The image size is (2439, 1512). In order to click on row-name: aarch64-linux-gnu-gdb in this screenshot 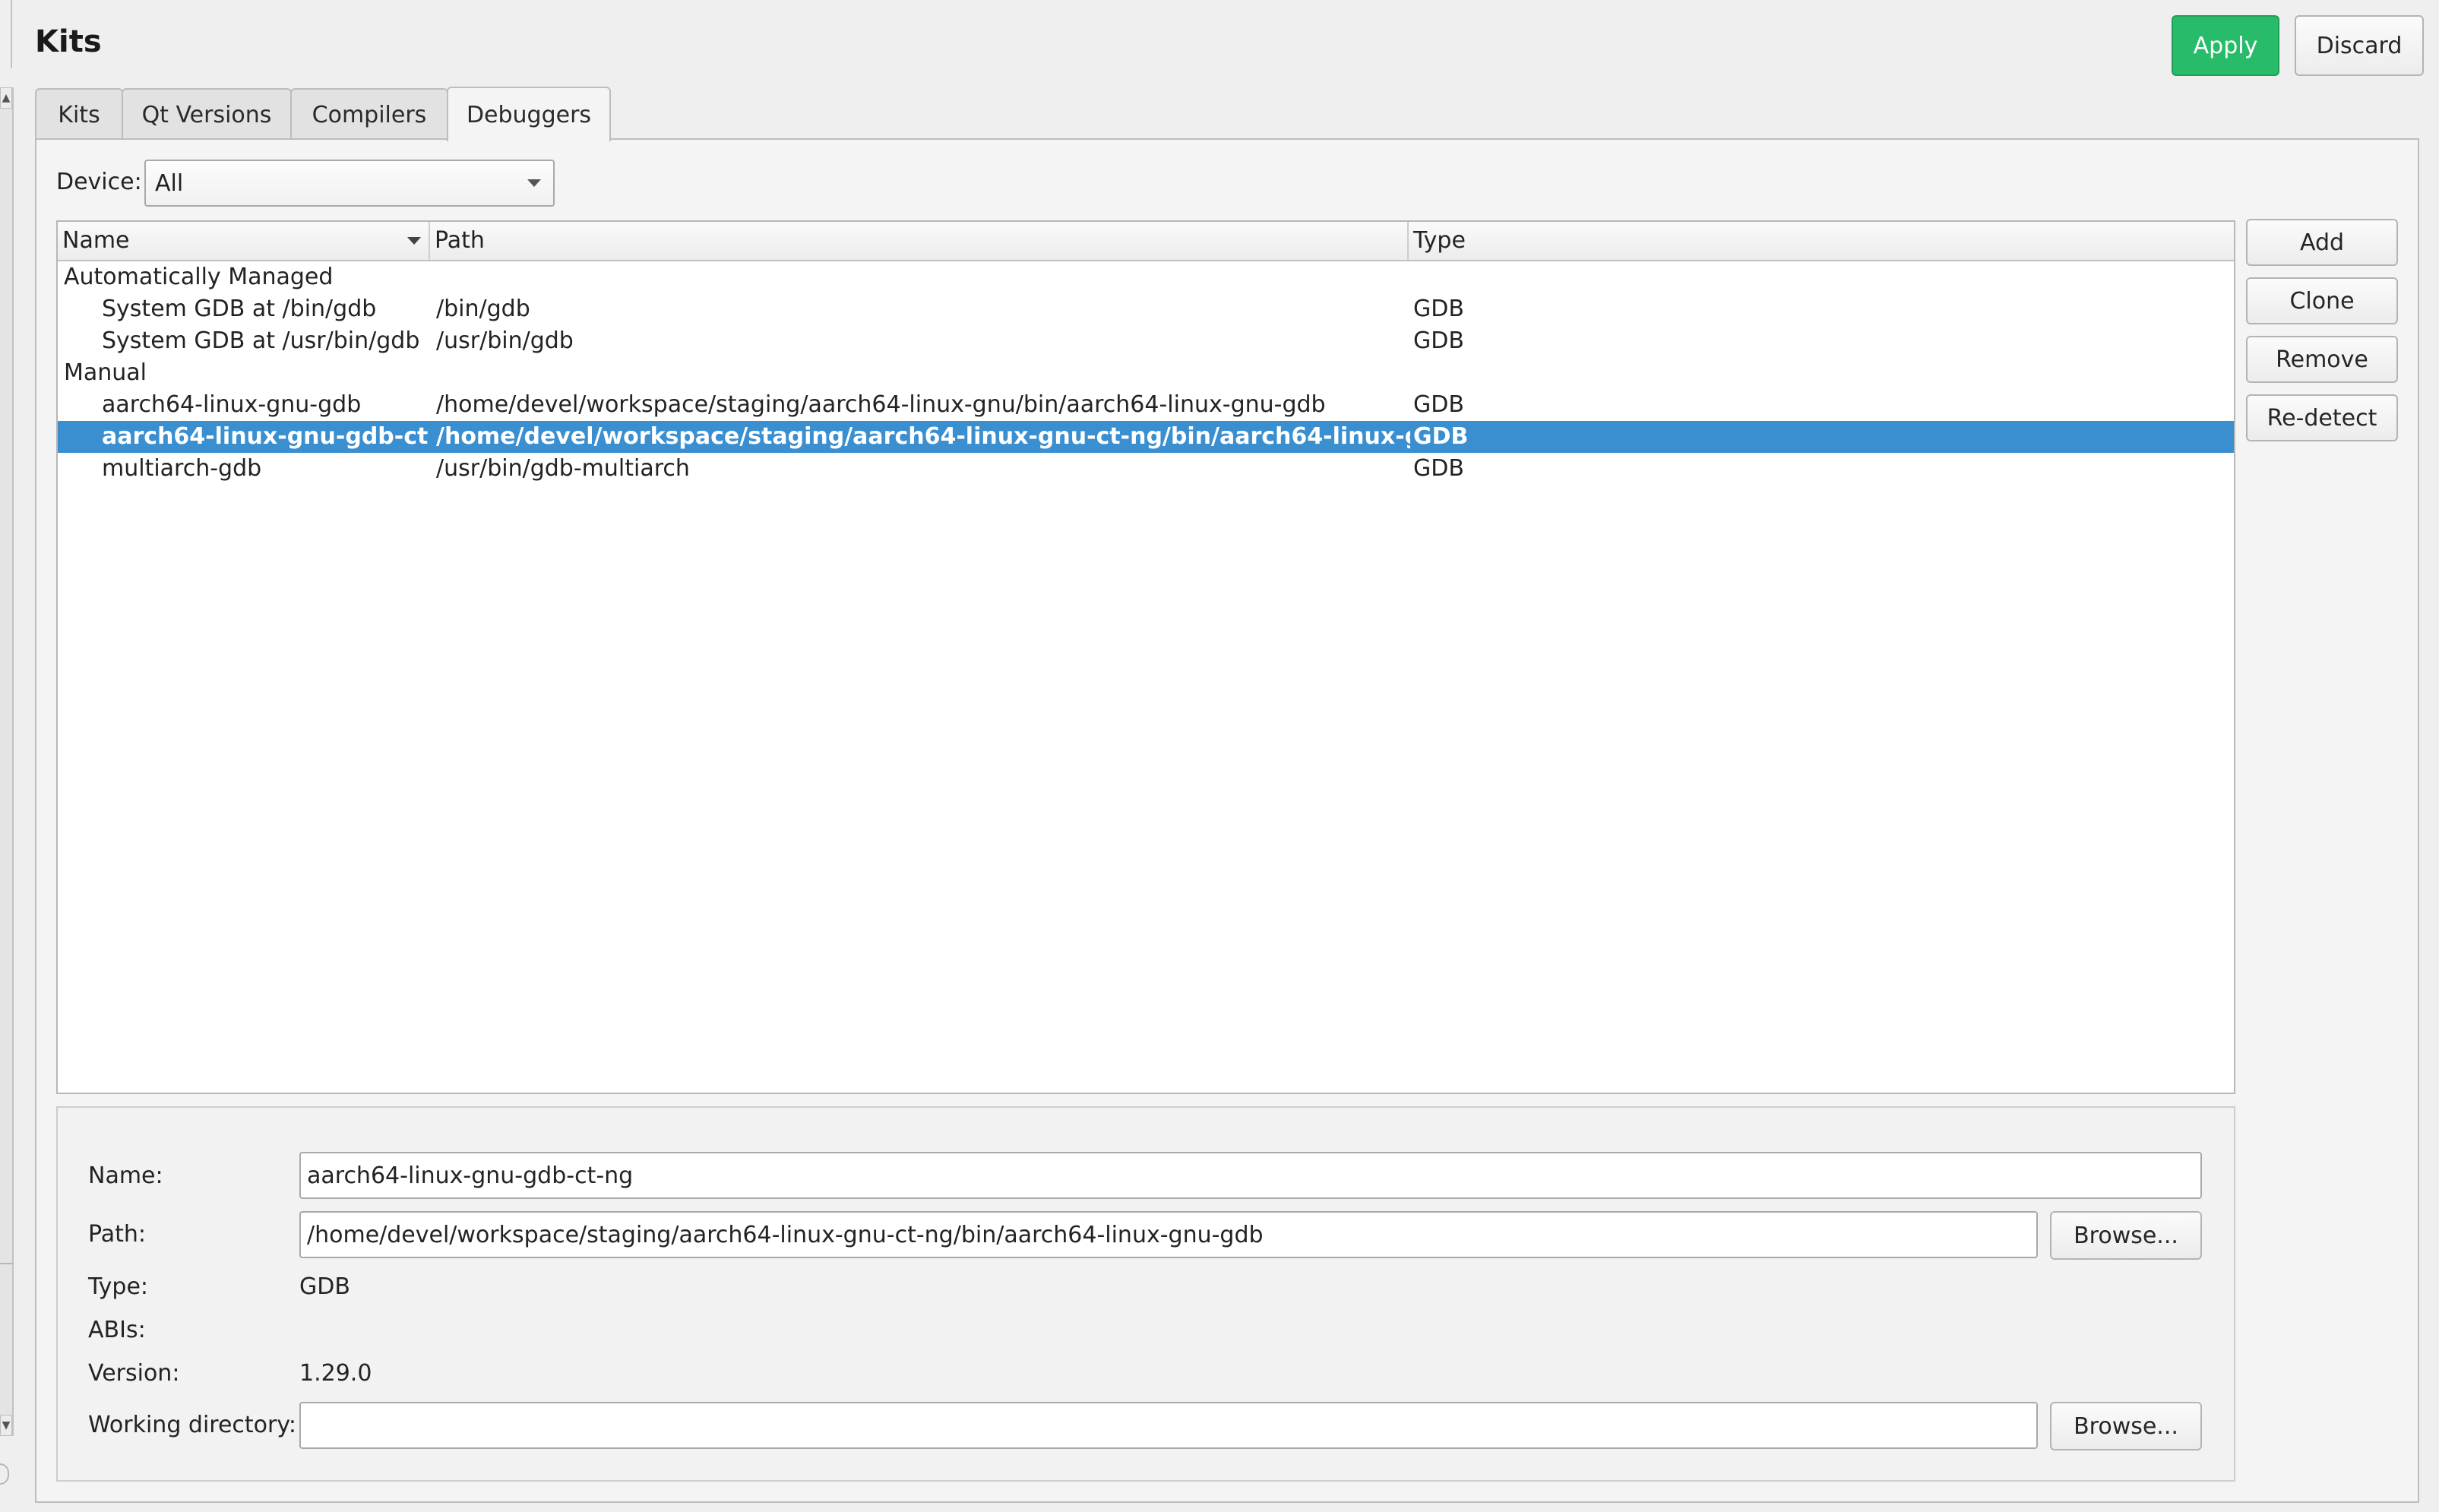, I will do `click(232, 404)`.